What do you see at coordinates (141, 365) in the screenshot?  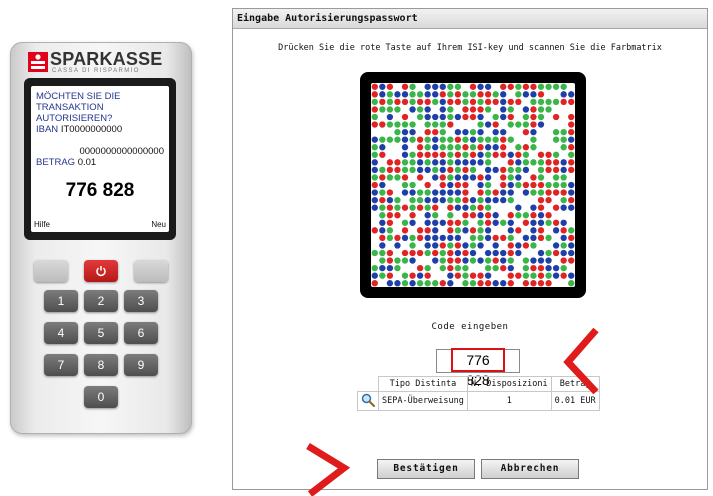 I see `key-9: 9` at bounding box center [141, 365].